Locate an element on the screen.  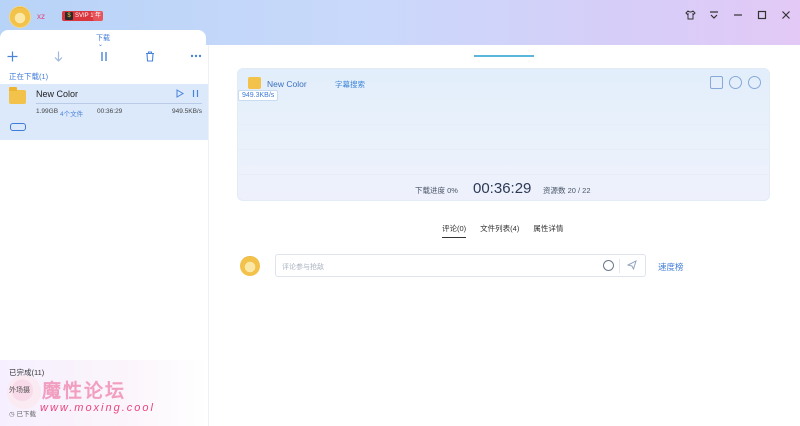
pause-circle-icon is located at coordinates (754, 82).